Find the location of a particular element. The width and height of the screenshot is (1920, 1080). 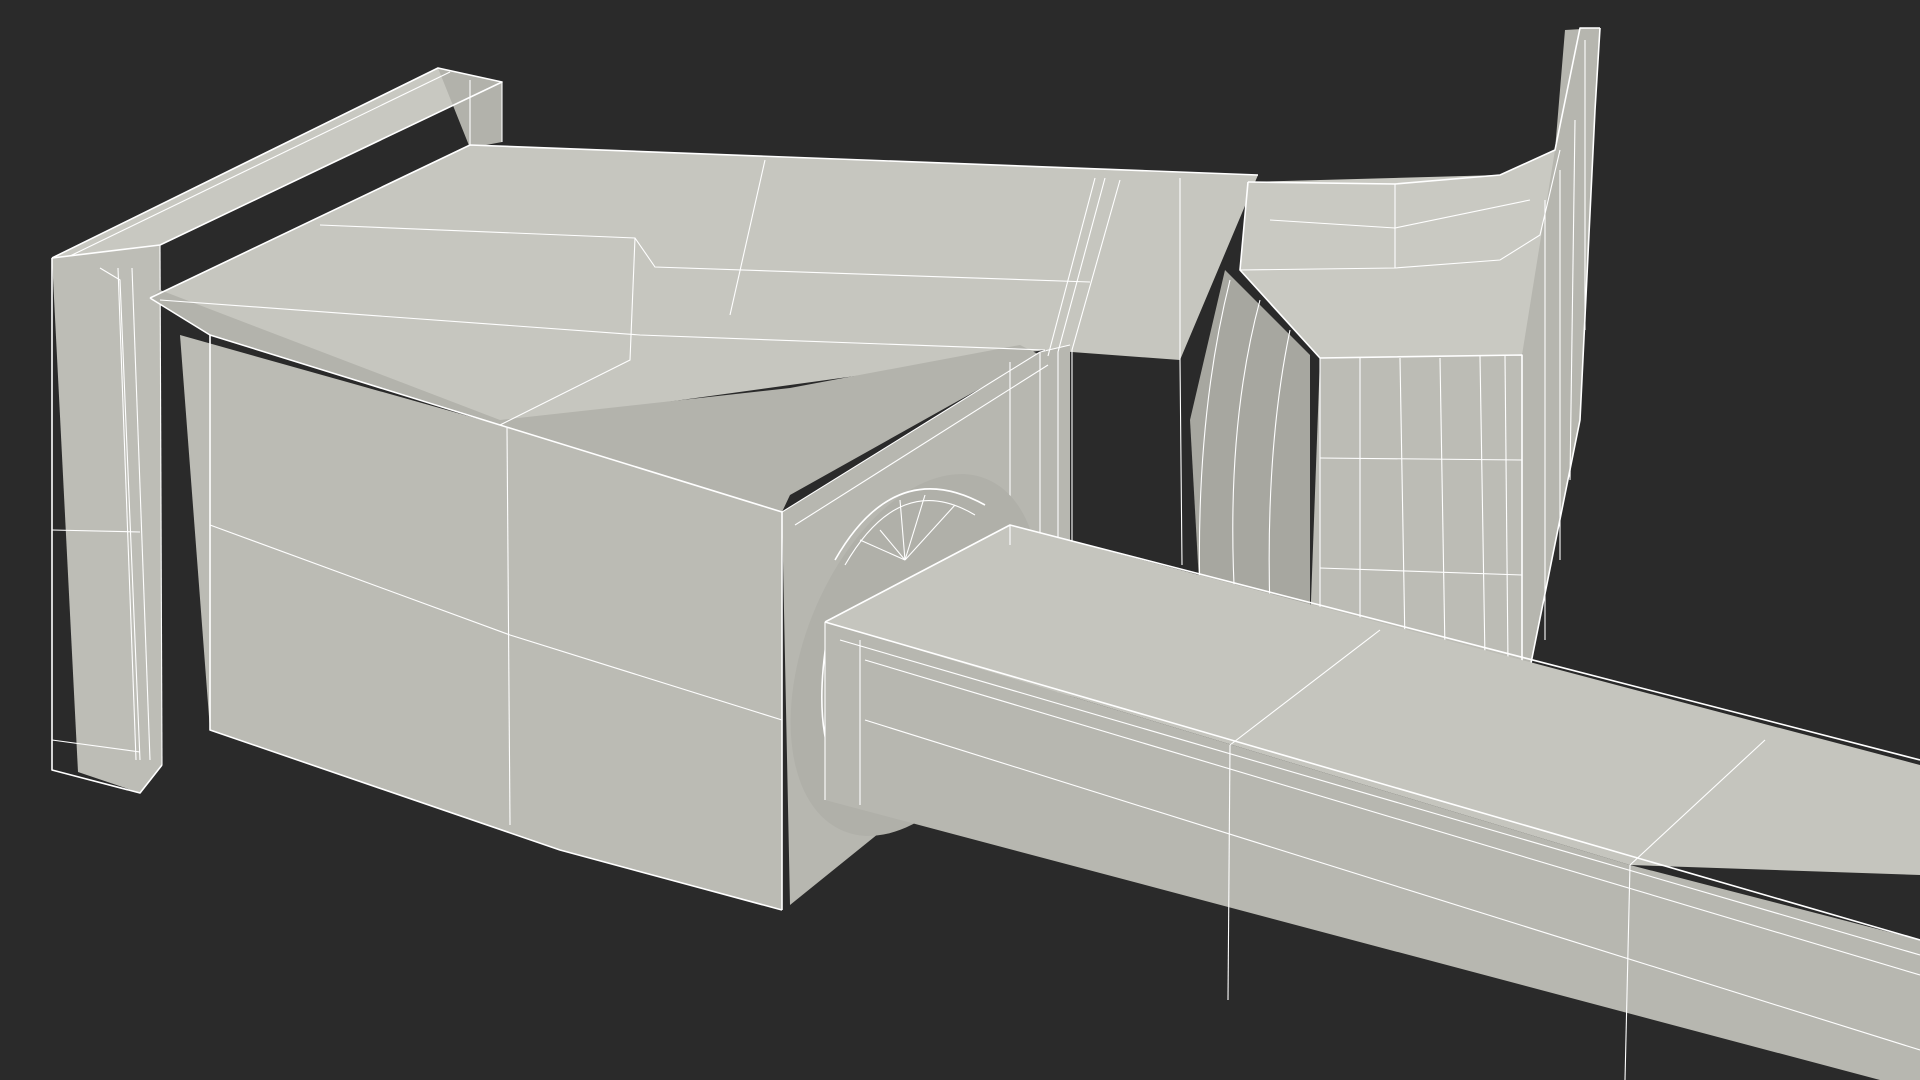

right-connector is located at coordinates (1395, 348).